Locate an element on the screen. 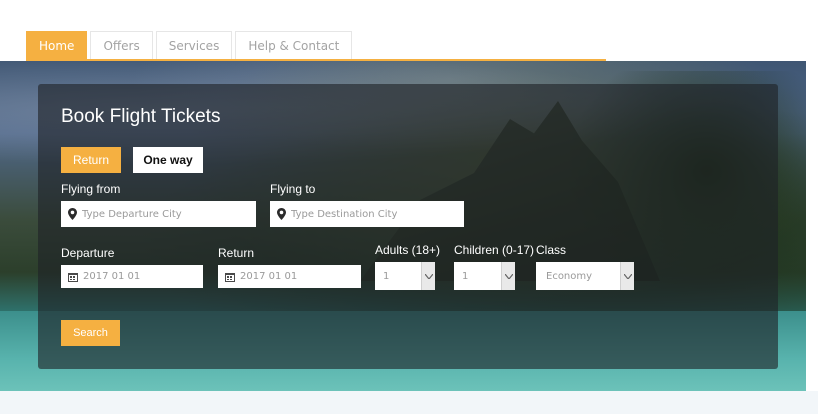  page-gutter is located at coordinates (812, 195).